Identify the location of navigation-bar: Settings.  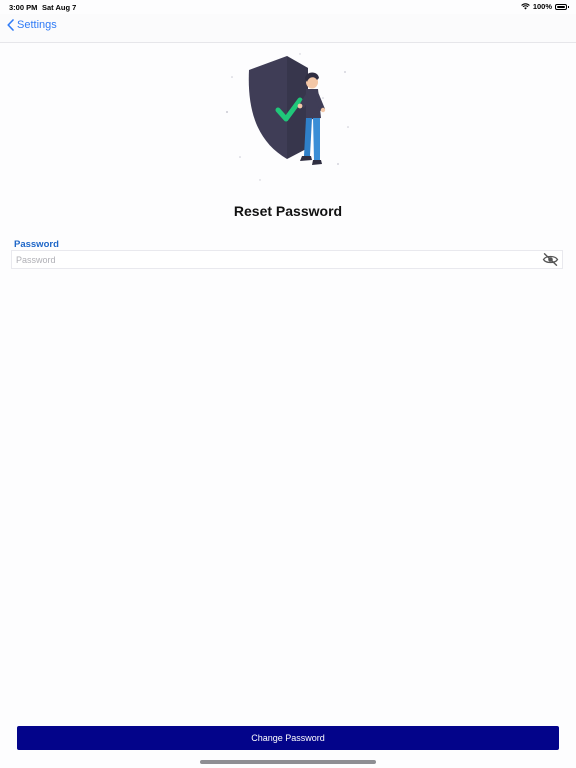
(288, 28).